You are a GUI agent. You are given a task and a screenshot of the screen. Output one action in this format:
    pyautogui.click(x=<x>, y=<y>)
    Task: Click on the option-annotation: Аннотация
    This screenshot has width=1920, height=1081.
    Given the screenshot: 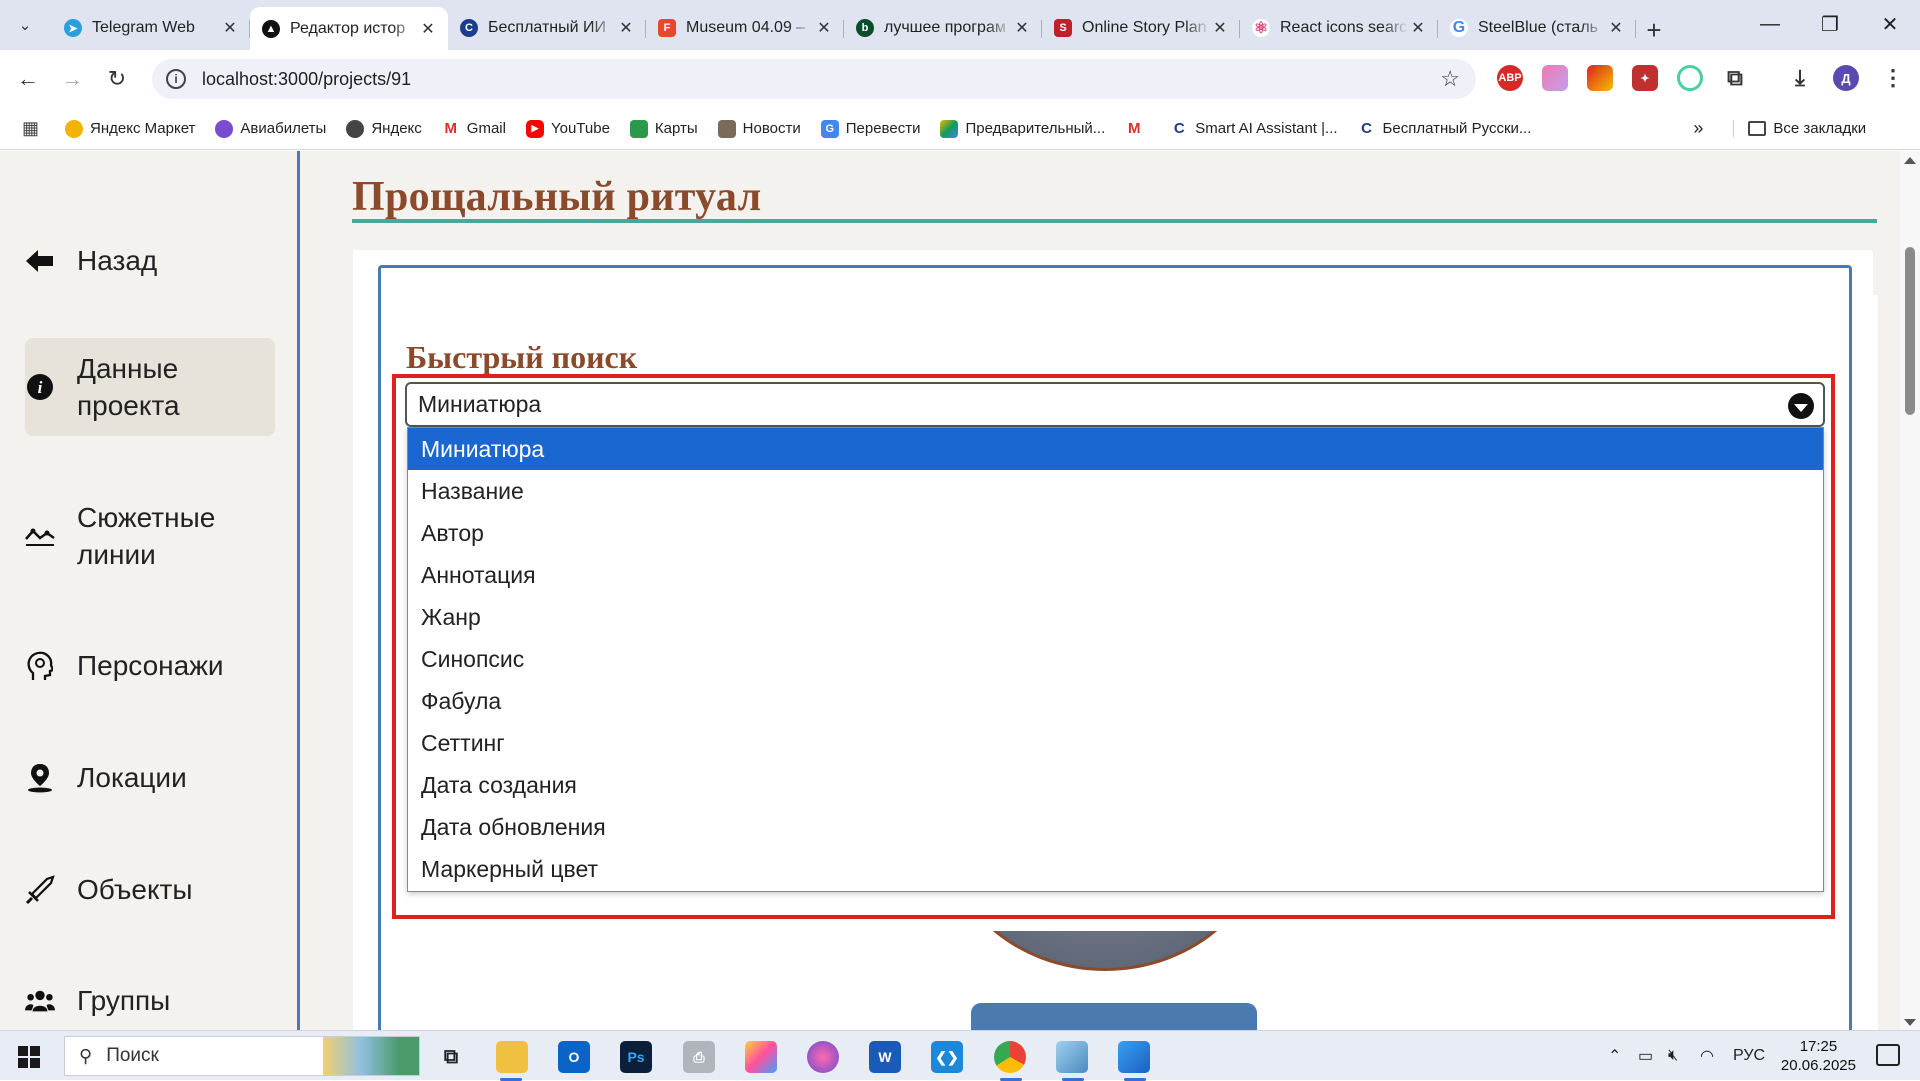 What is the action you would take?
    pyautogui.click(x=1115, y=575)
    